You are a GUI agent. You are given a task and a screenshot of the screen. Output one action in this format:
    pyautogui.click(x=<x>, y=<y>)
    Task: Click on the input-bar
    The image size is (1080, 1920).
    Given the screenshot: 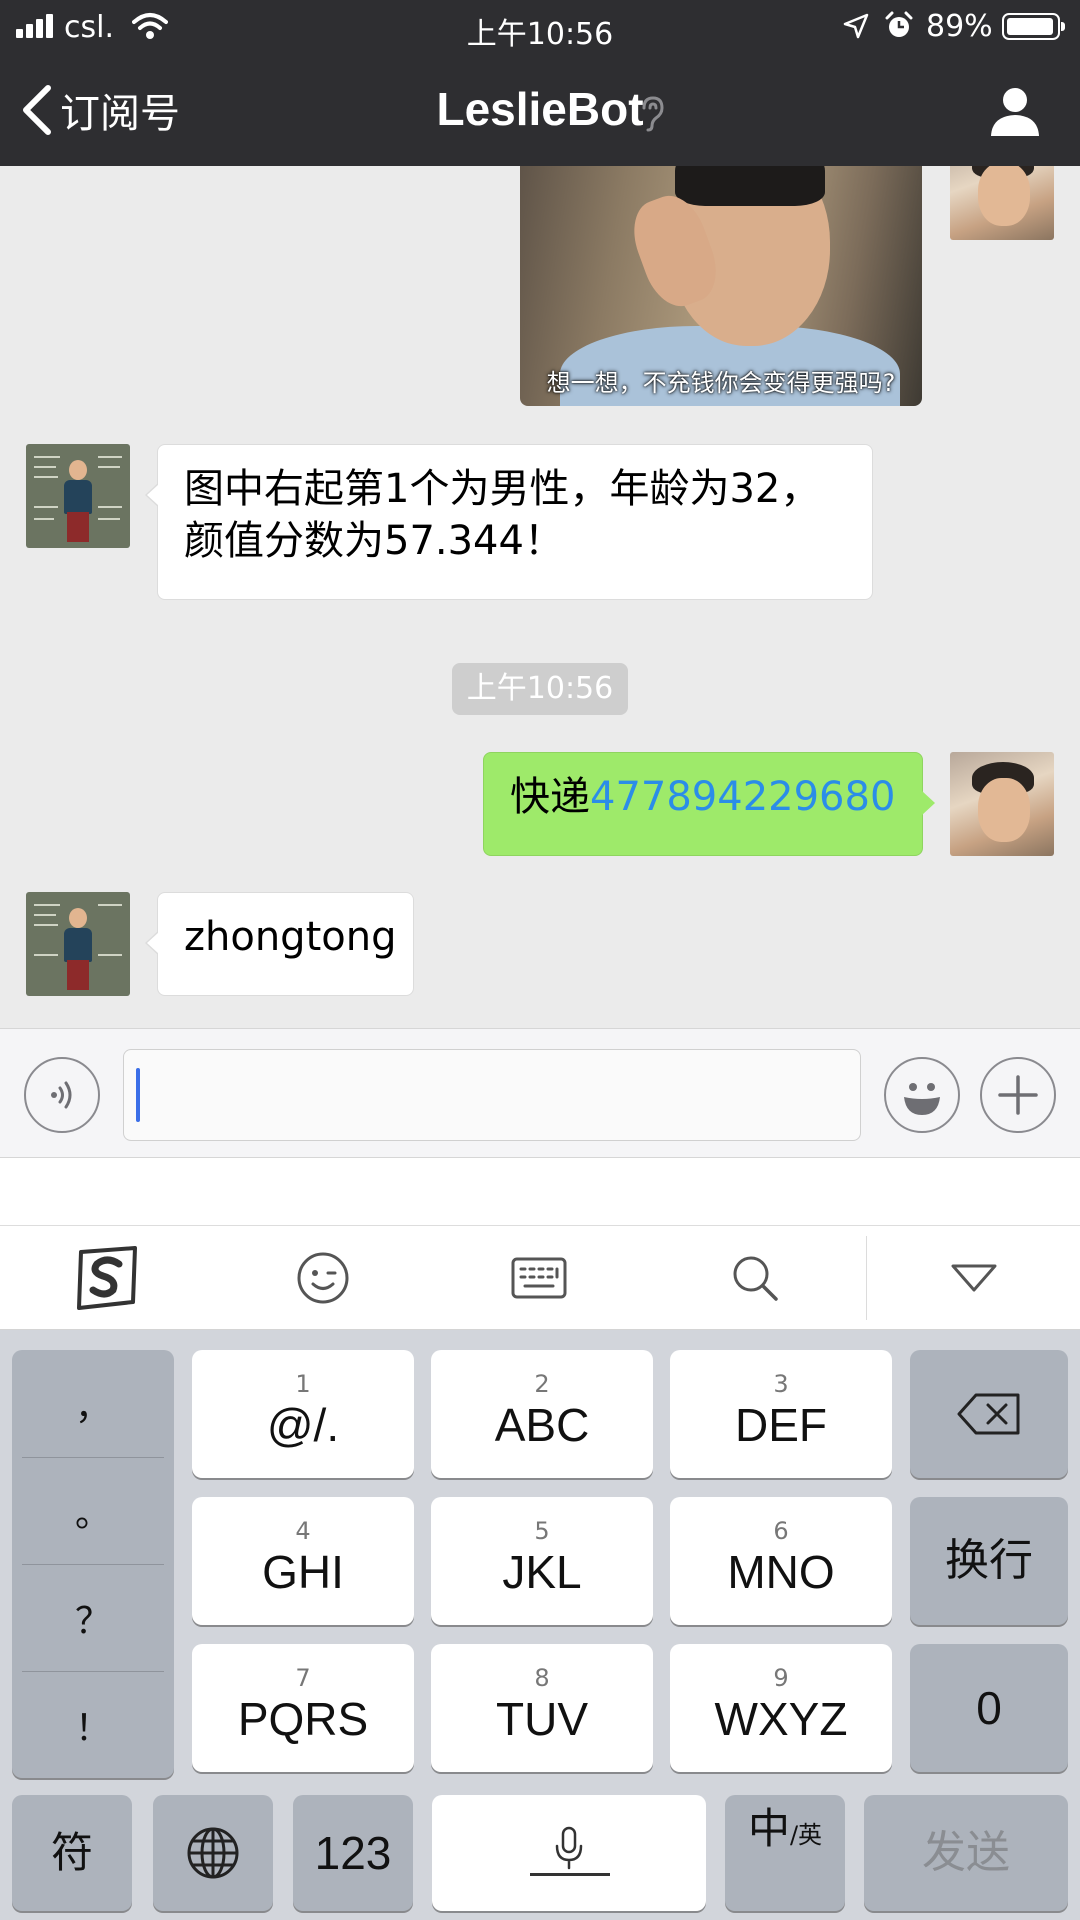 What is the action you would take?
    pyautogui.click(x=540, y=1093)
    